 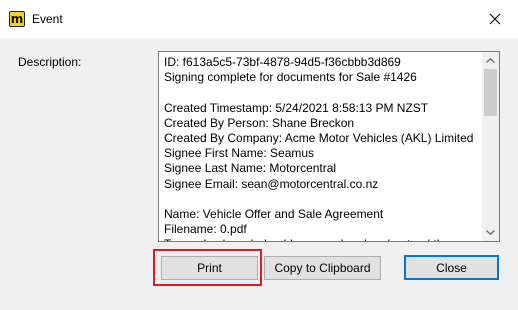 I want to click on copy-to-clipboard-button: Copy to Clipboard, so click(x=322, y=268).